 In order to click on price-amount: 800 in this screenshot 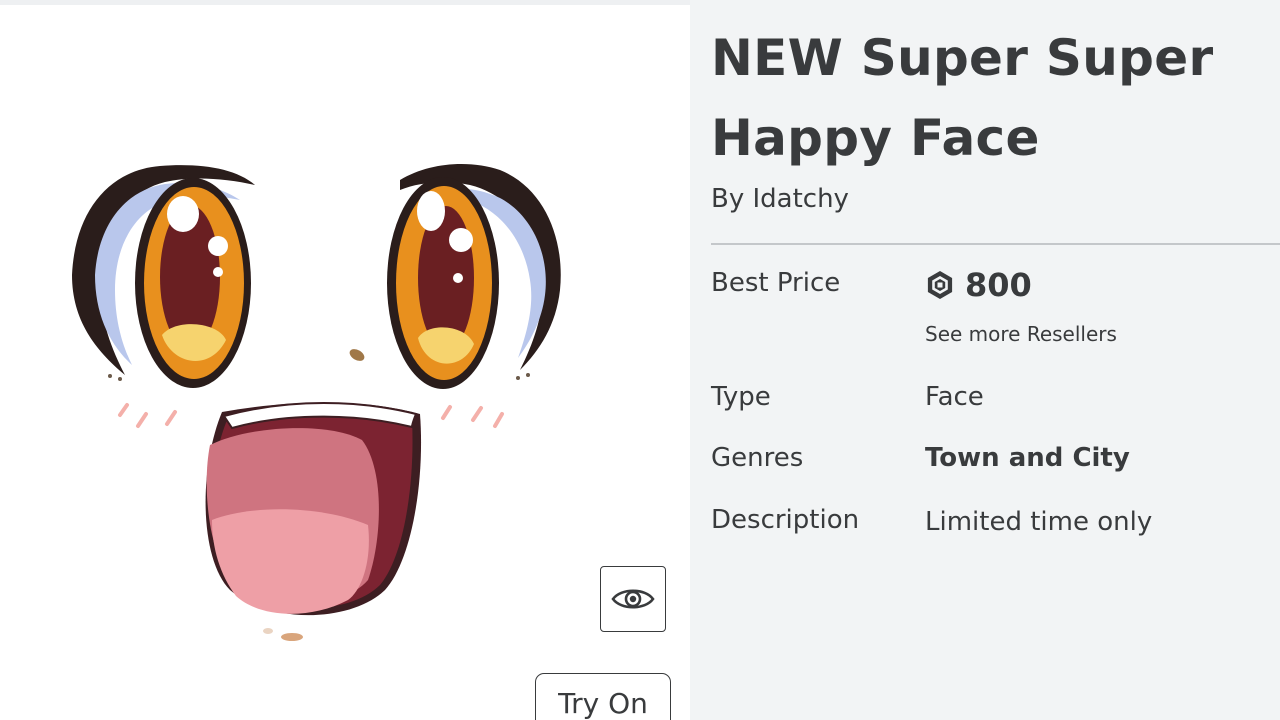, I will do `click(998, 285)`.